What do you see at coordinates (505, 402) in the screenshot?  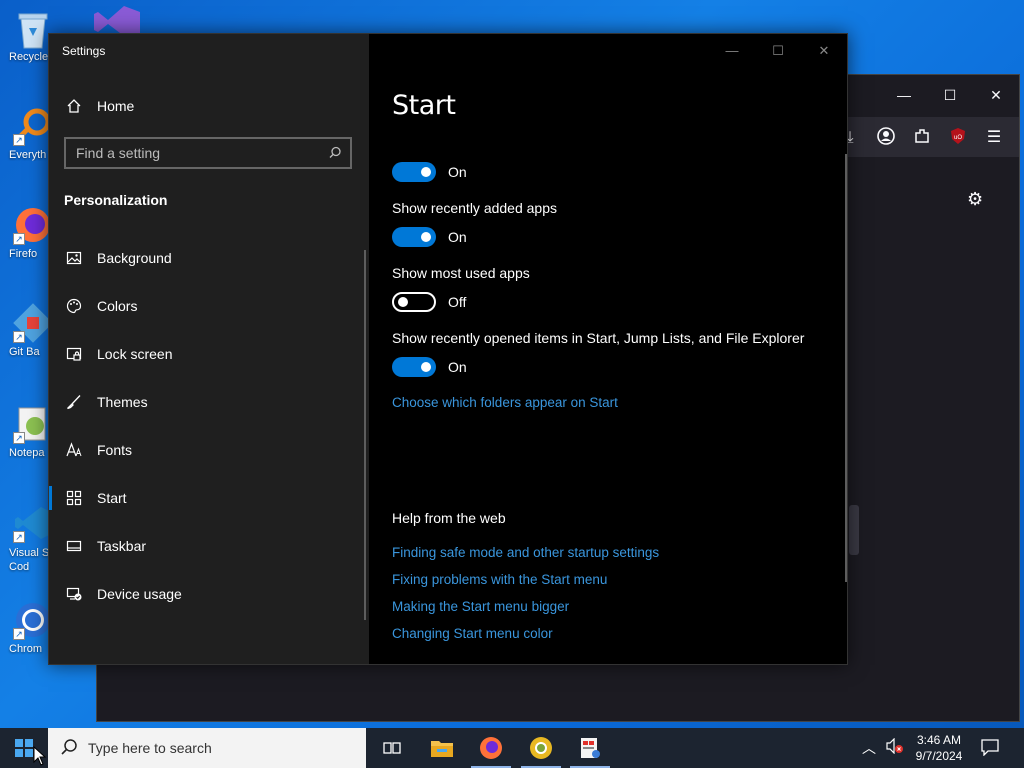 I see `choose-folders-link: Choose which folders appear on Start` at bounding box center [505, 402].